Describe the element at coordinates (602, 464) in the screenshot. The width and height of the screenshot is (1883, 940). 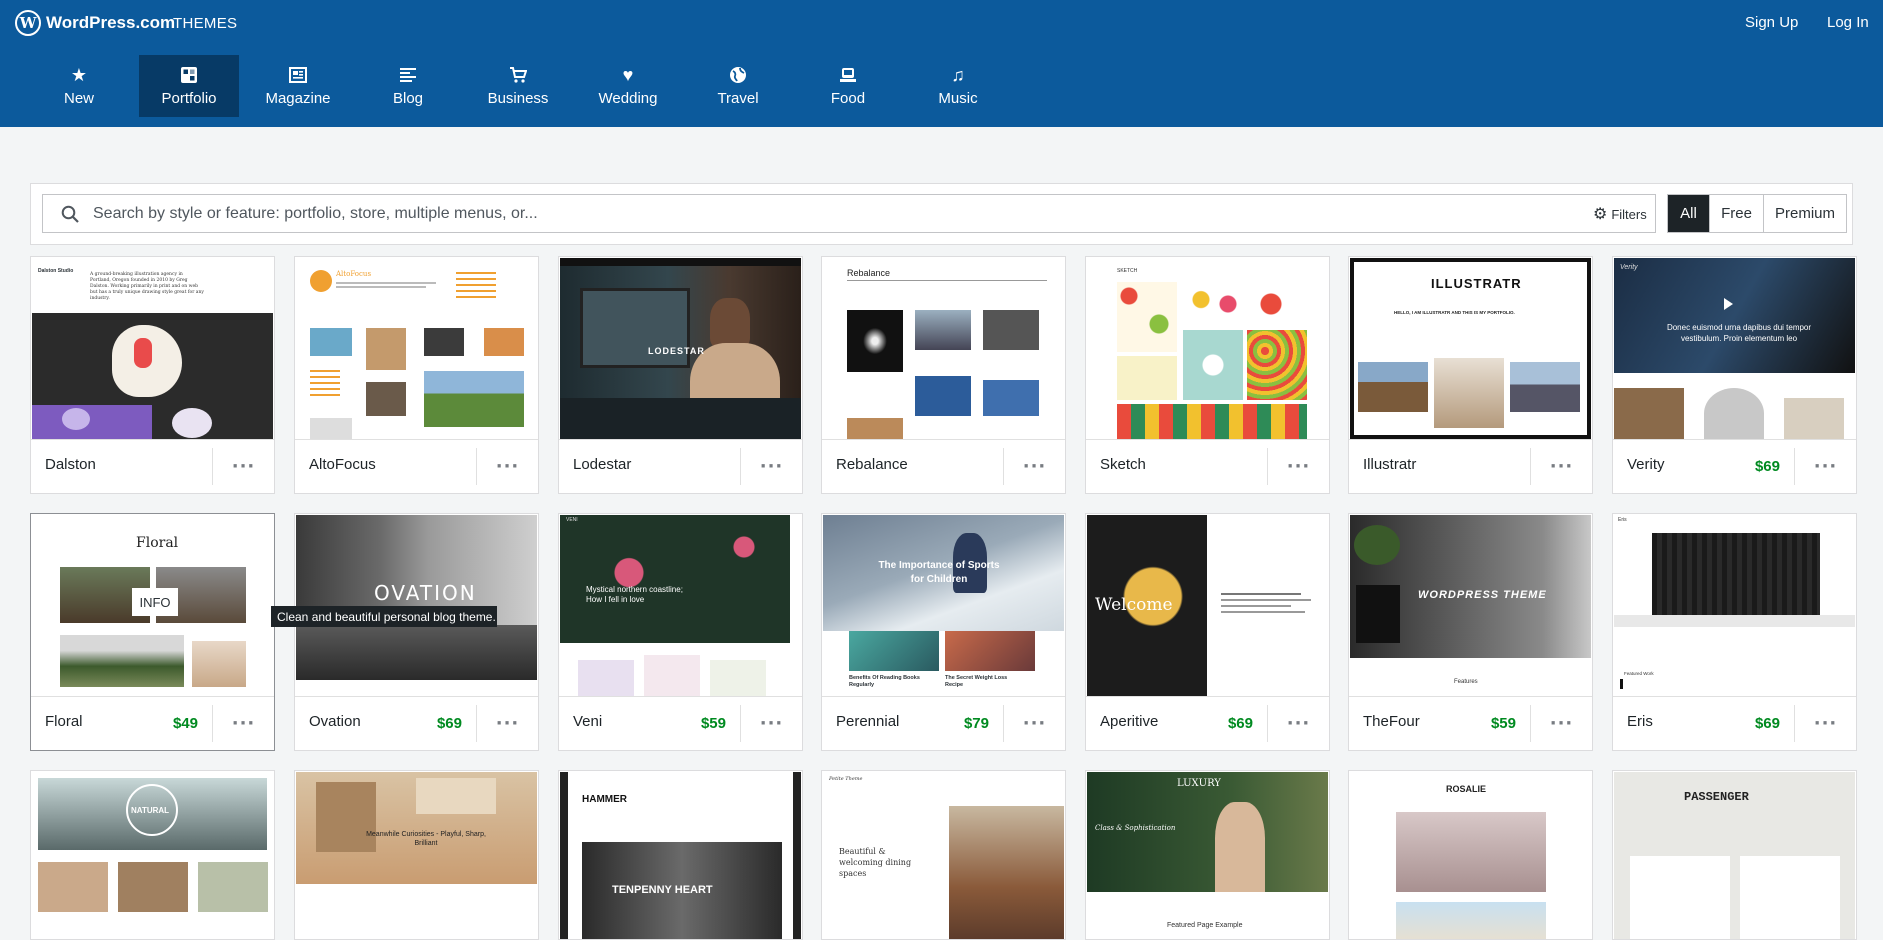
I see `theme-name: Lodestar` at that location.